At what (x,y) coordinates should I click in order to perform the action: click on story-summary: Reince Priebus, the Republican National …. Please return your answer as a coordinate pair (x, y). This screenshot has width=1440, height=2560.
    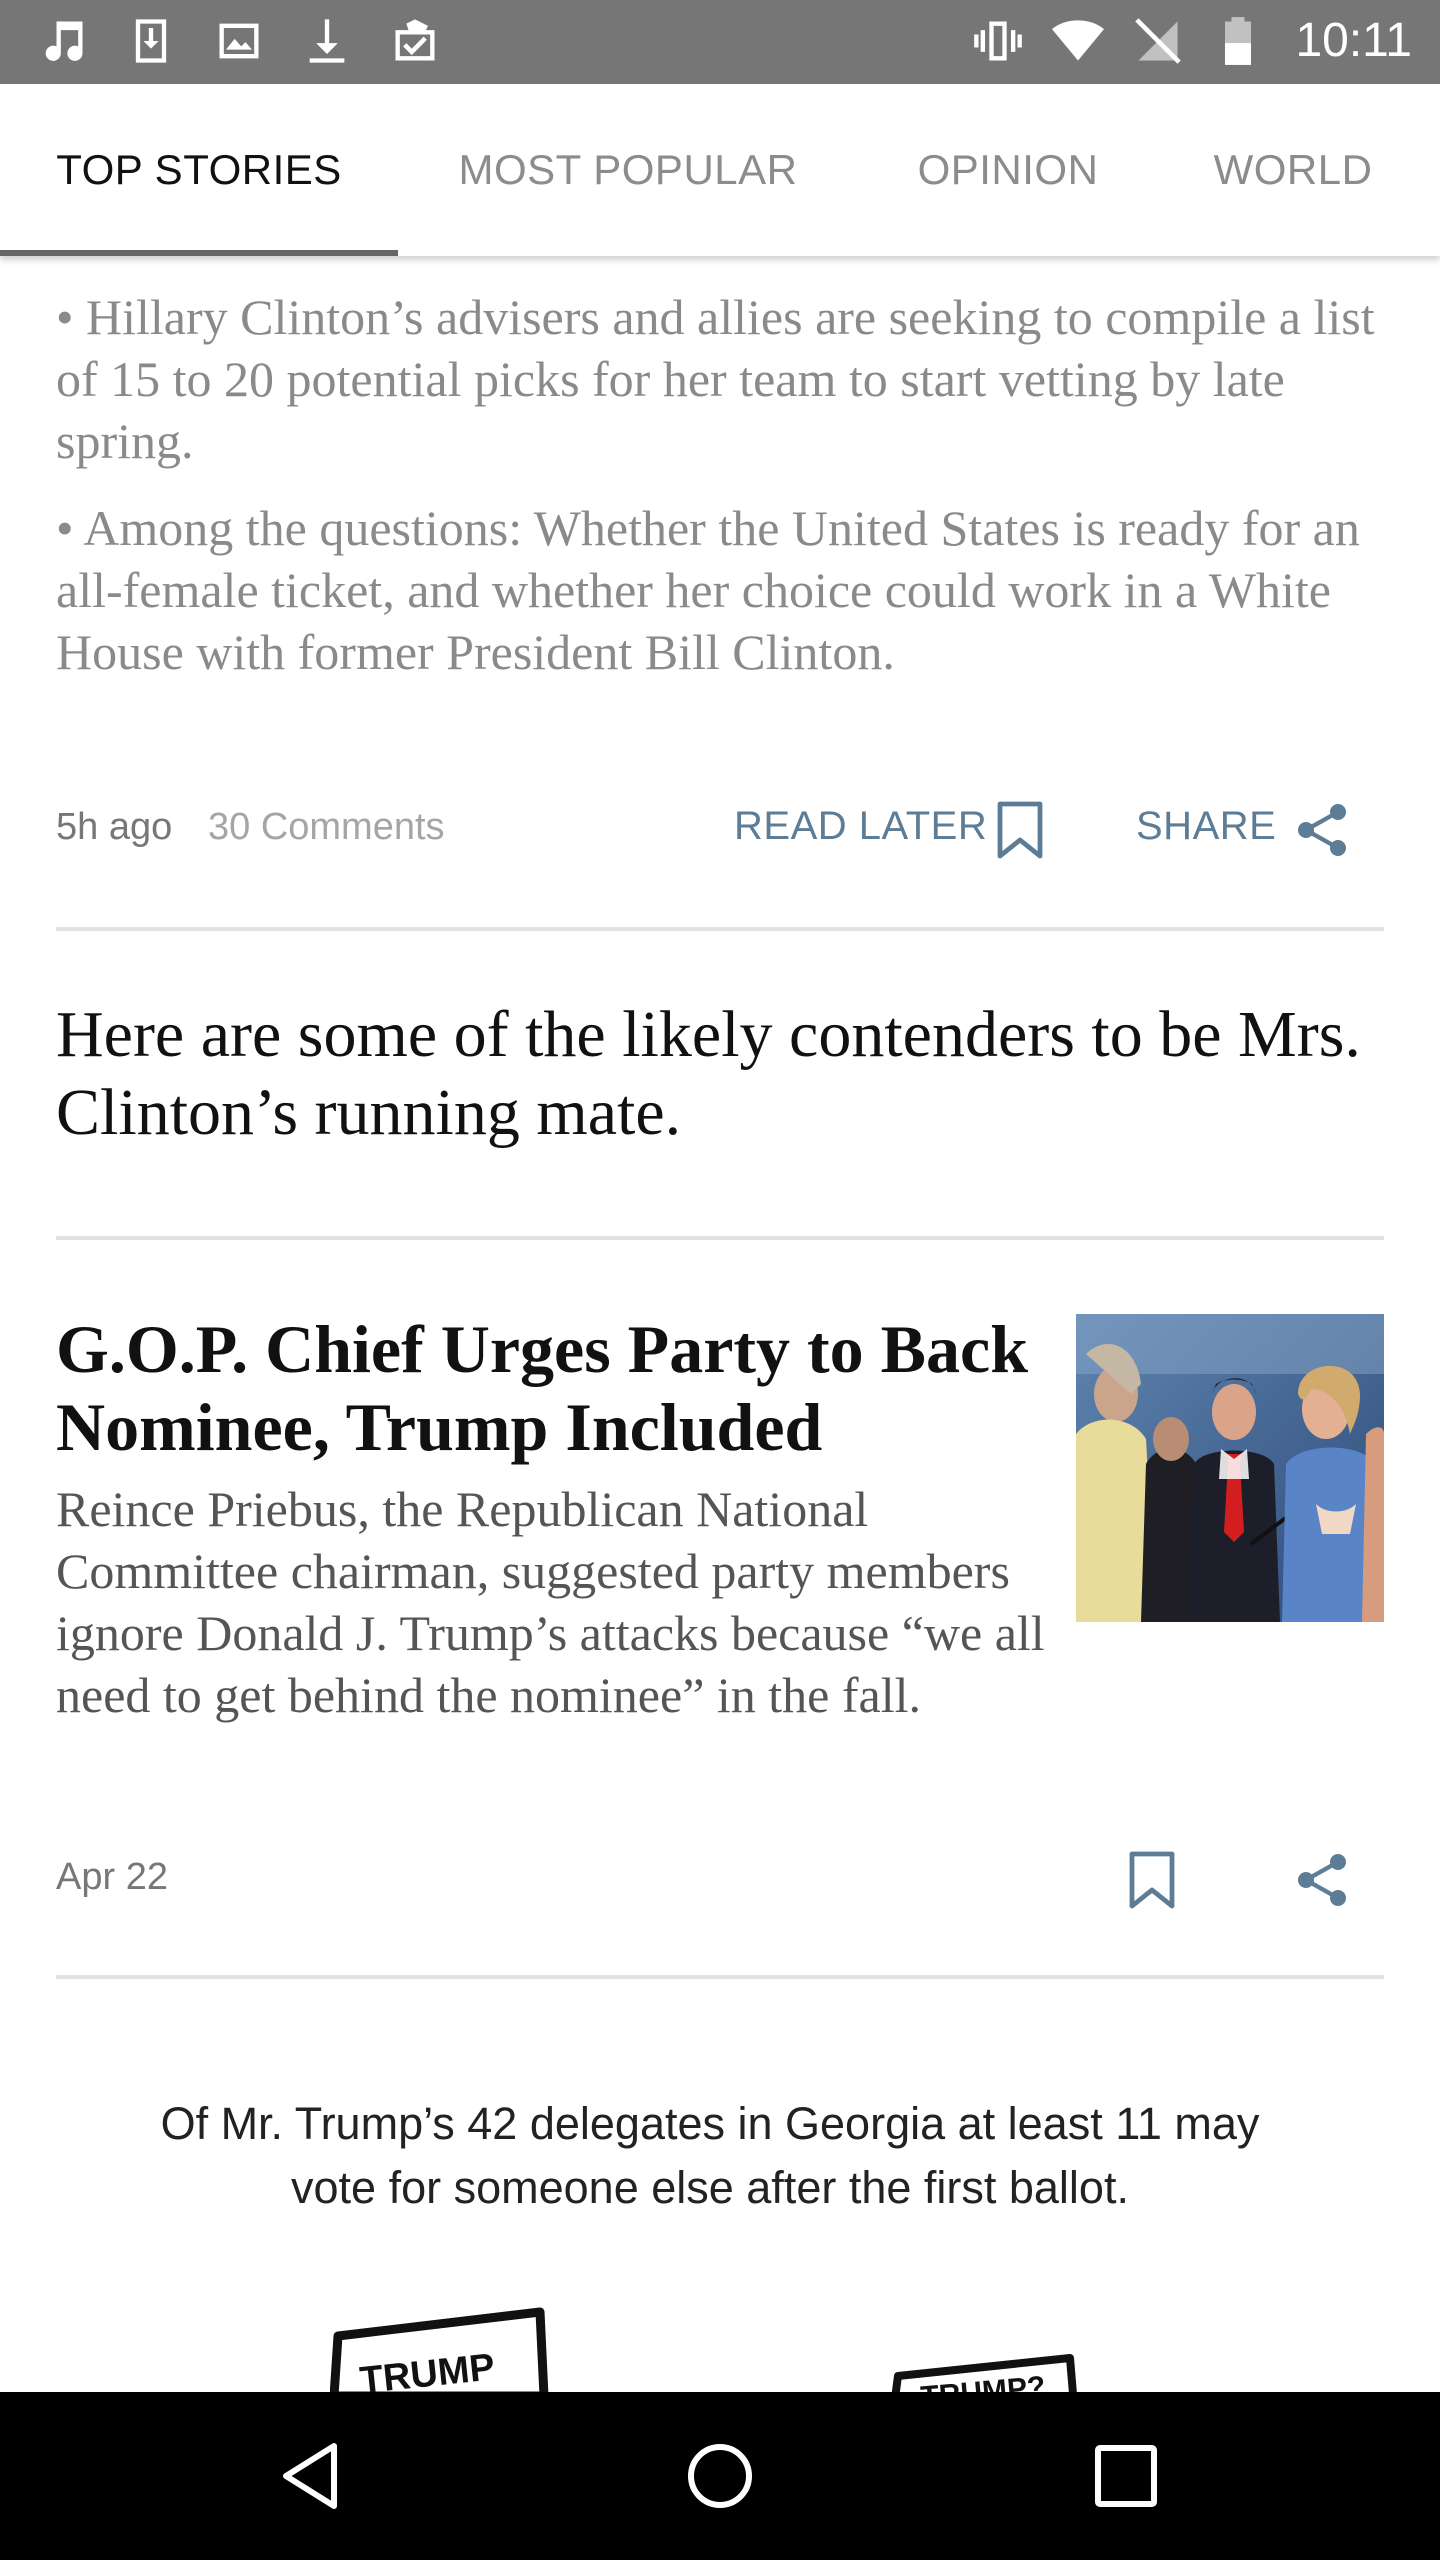
    Looking at the image, I should click on (551, 1602).